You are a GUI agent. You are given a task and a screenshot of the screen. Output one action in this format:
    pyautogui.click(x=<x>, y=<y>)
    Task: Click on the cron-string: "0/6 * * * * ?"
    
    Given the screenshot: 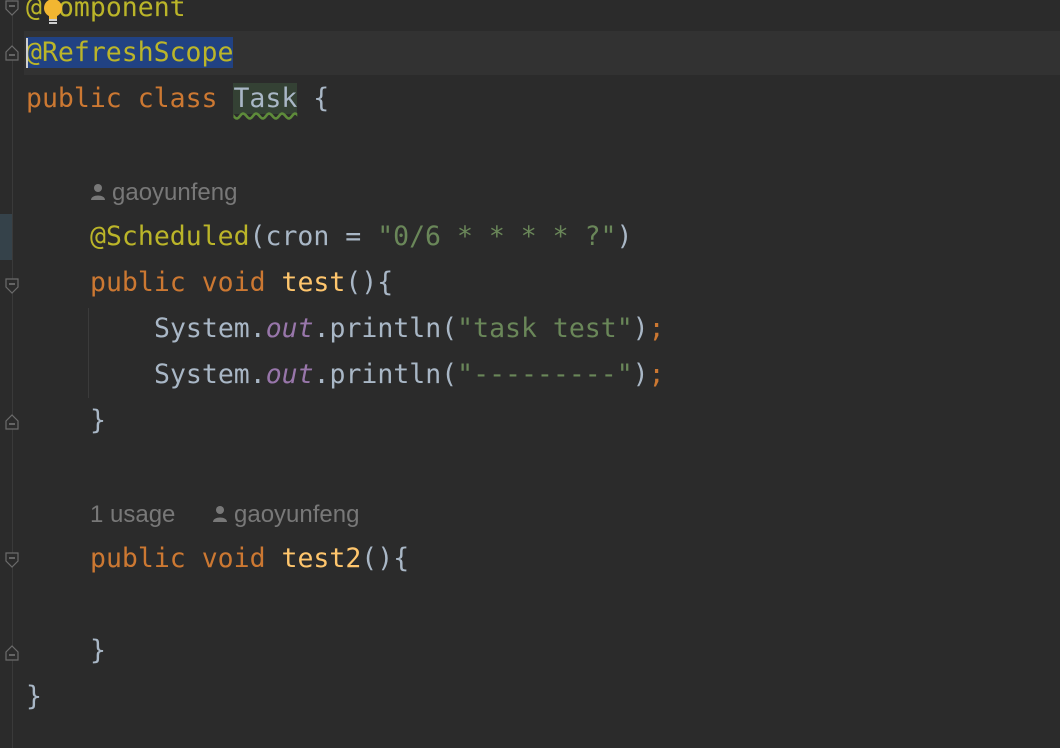 What is the action you would take?
    pyautogui.click(x=497, y=236)
    